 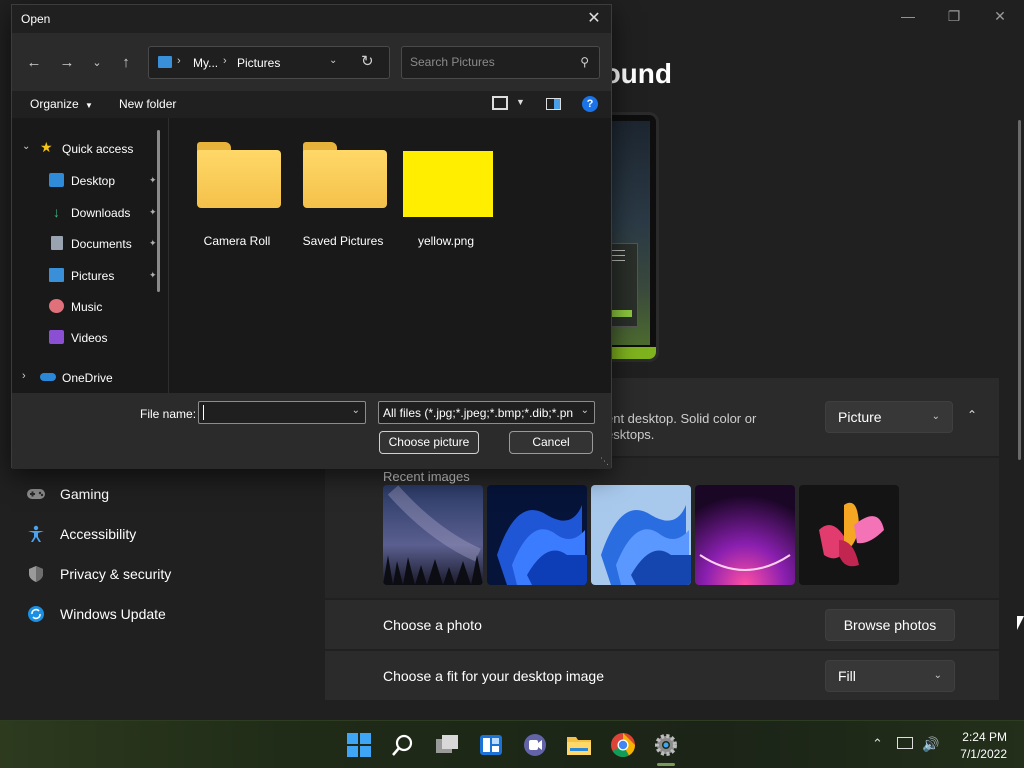 I want to click on task-view-icon, so click(x=447, y=745).